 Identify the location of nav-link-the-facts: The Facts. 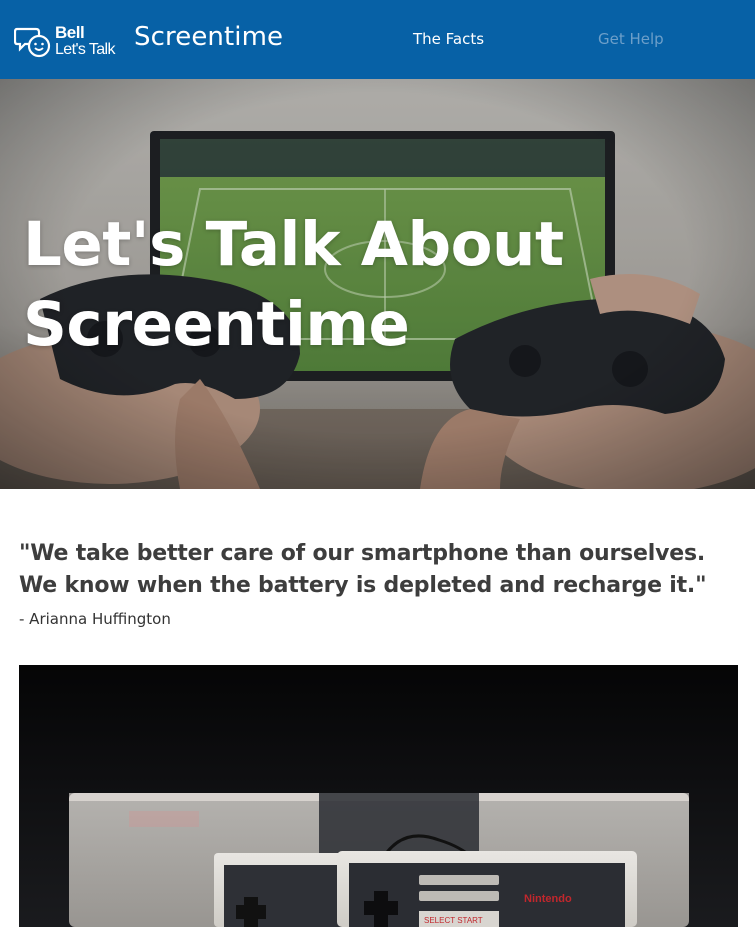
(448, 39).